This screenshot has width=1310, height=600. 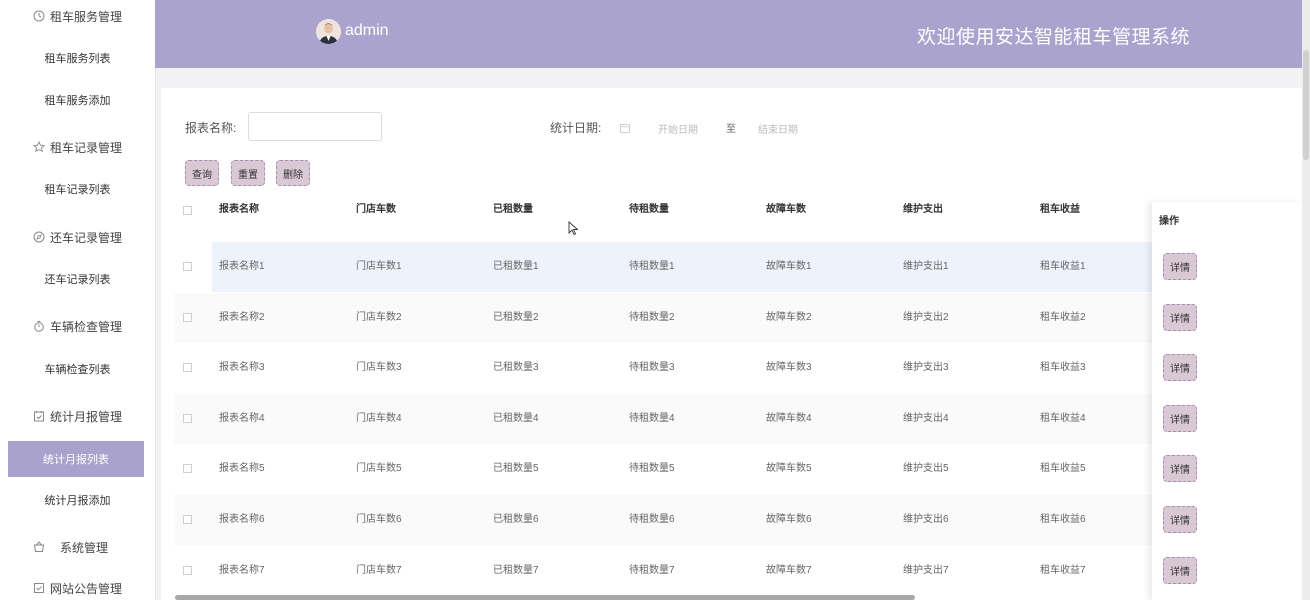 What do you see at coordinates (731, 129) in the screenshot?
I see `date-range-separator: 至` at bounding box center [731, 129].